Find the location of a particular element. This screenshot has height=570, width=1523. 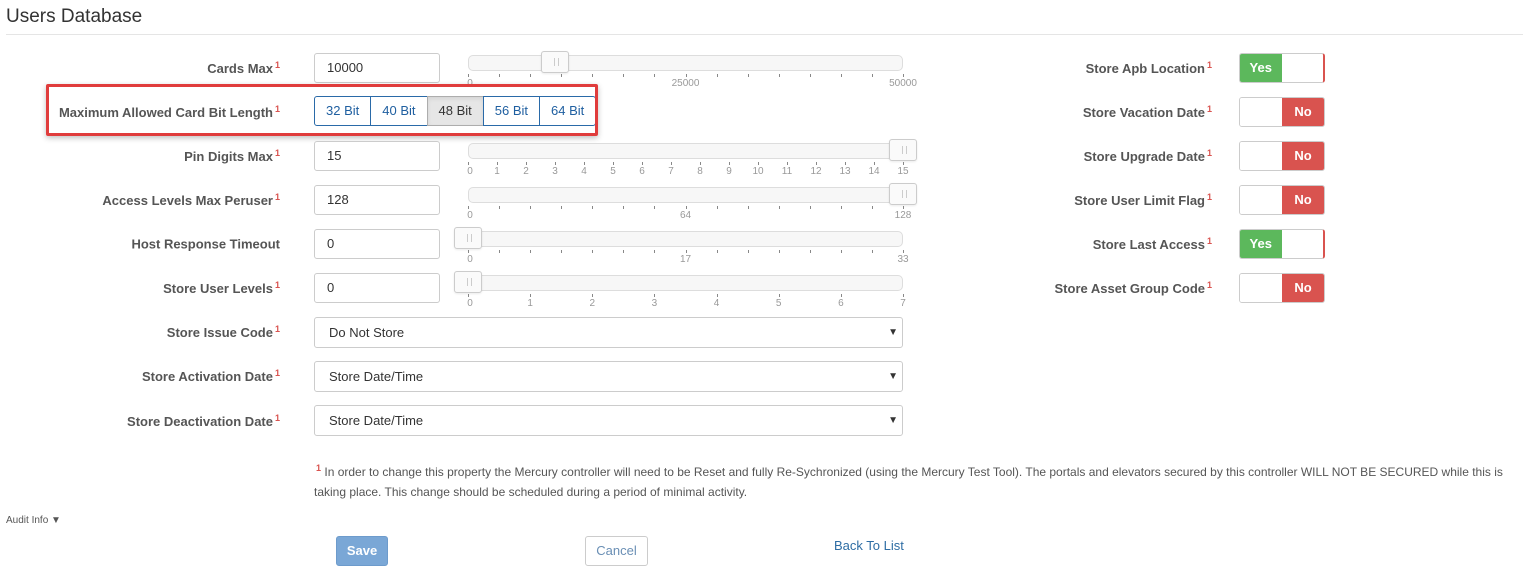

store-issue-code-select: Do Not Store ▼ is located at coordinates (608, 332).